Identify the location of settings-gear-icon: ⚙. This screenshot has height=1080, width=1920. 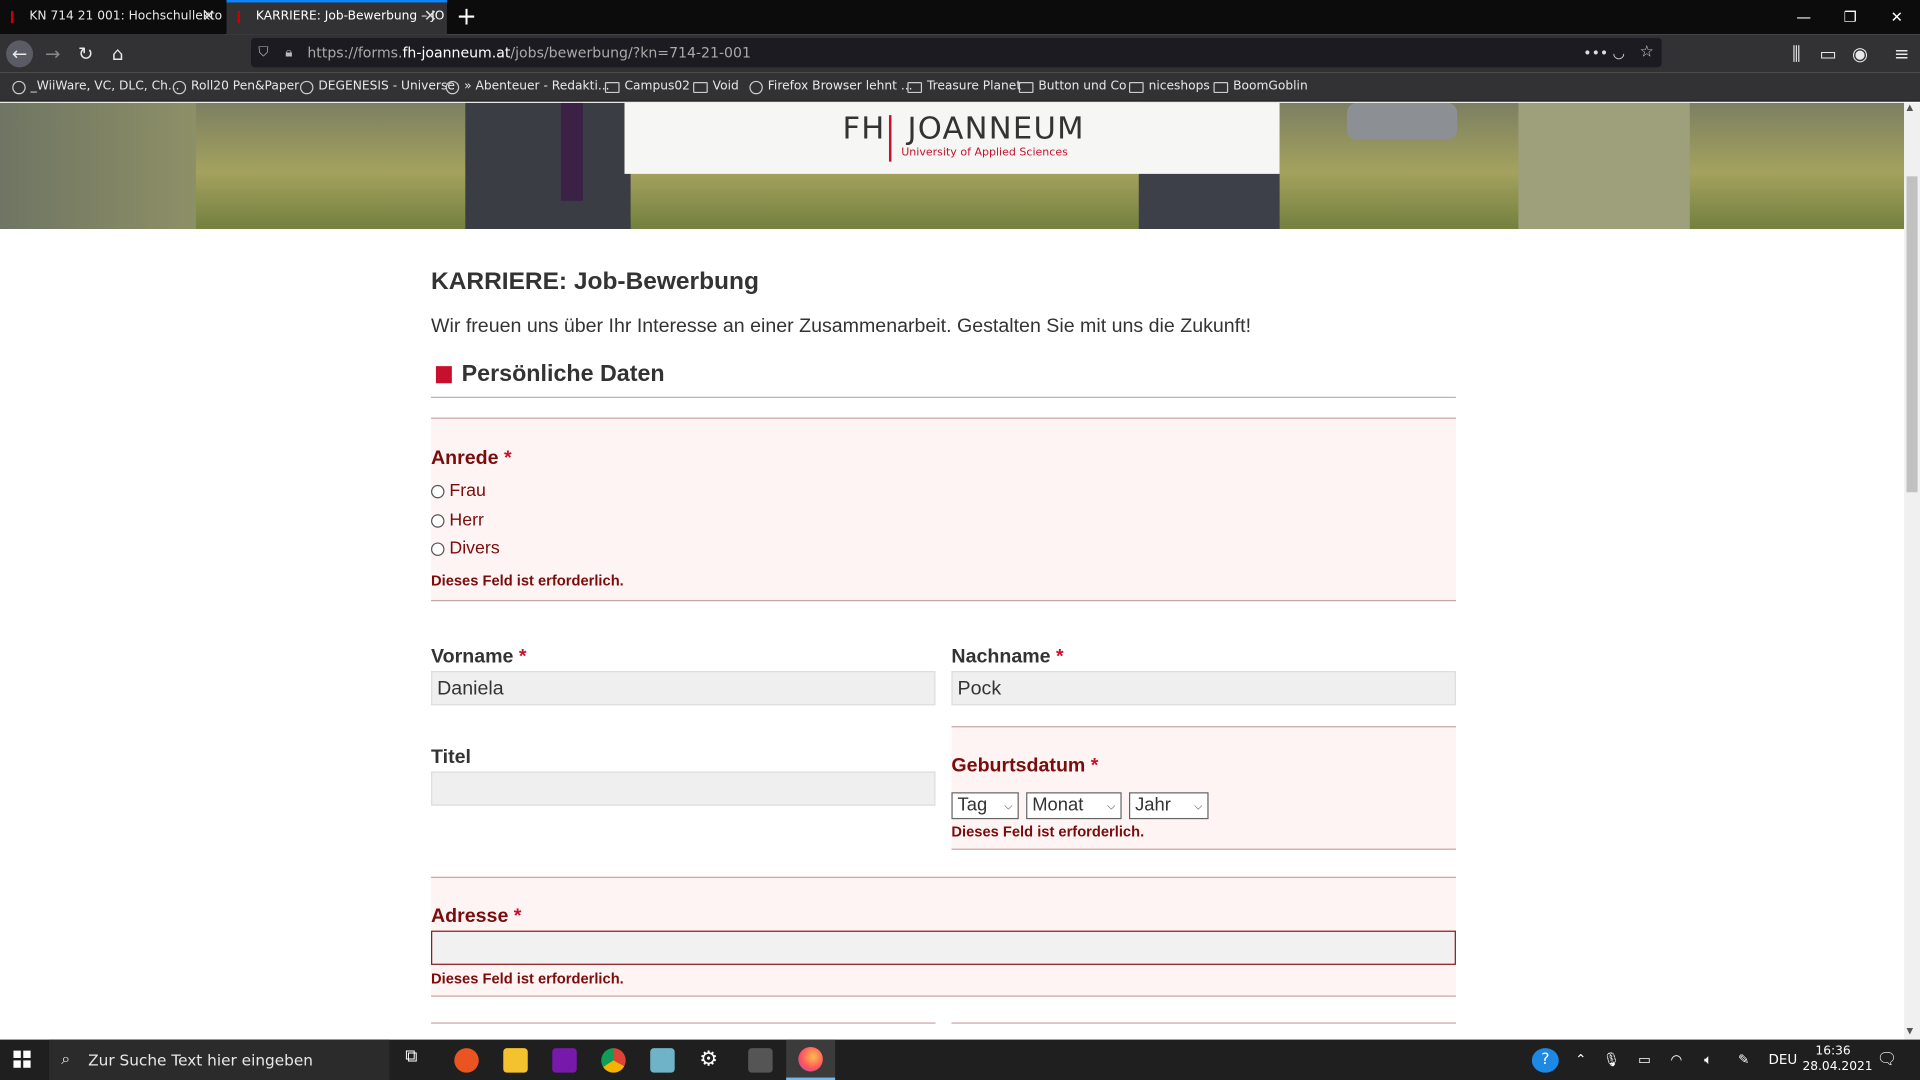
(708, 1059).